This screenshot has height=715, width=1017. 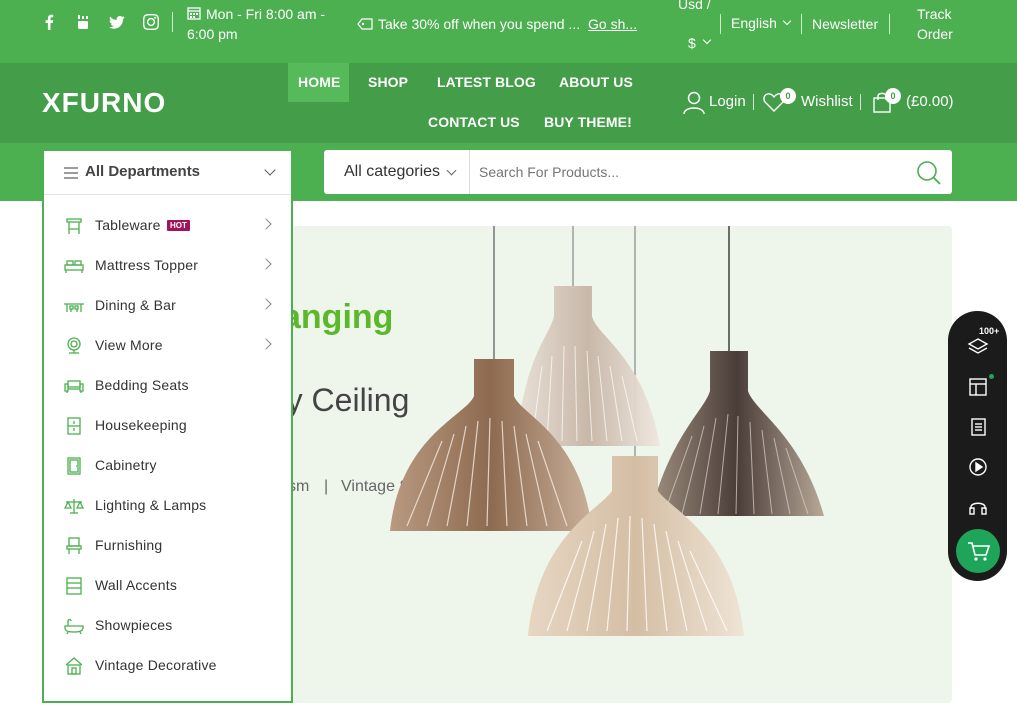 What do you see at coordinates (74, 346) in the screenshot?
I see `lamp-icon` at bounding box center [74, 346].